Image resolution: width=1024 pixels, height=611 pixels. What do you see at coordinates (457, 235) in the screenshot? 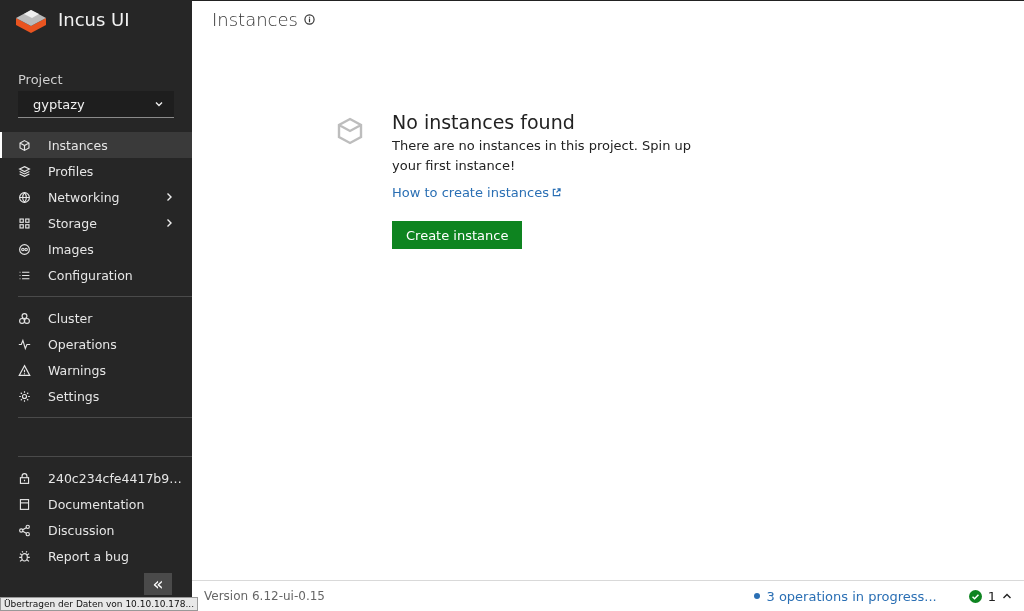
I see `create-instance-button: Create instance` at bounding box center [457, 235].